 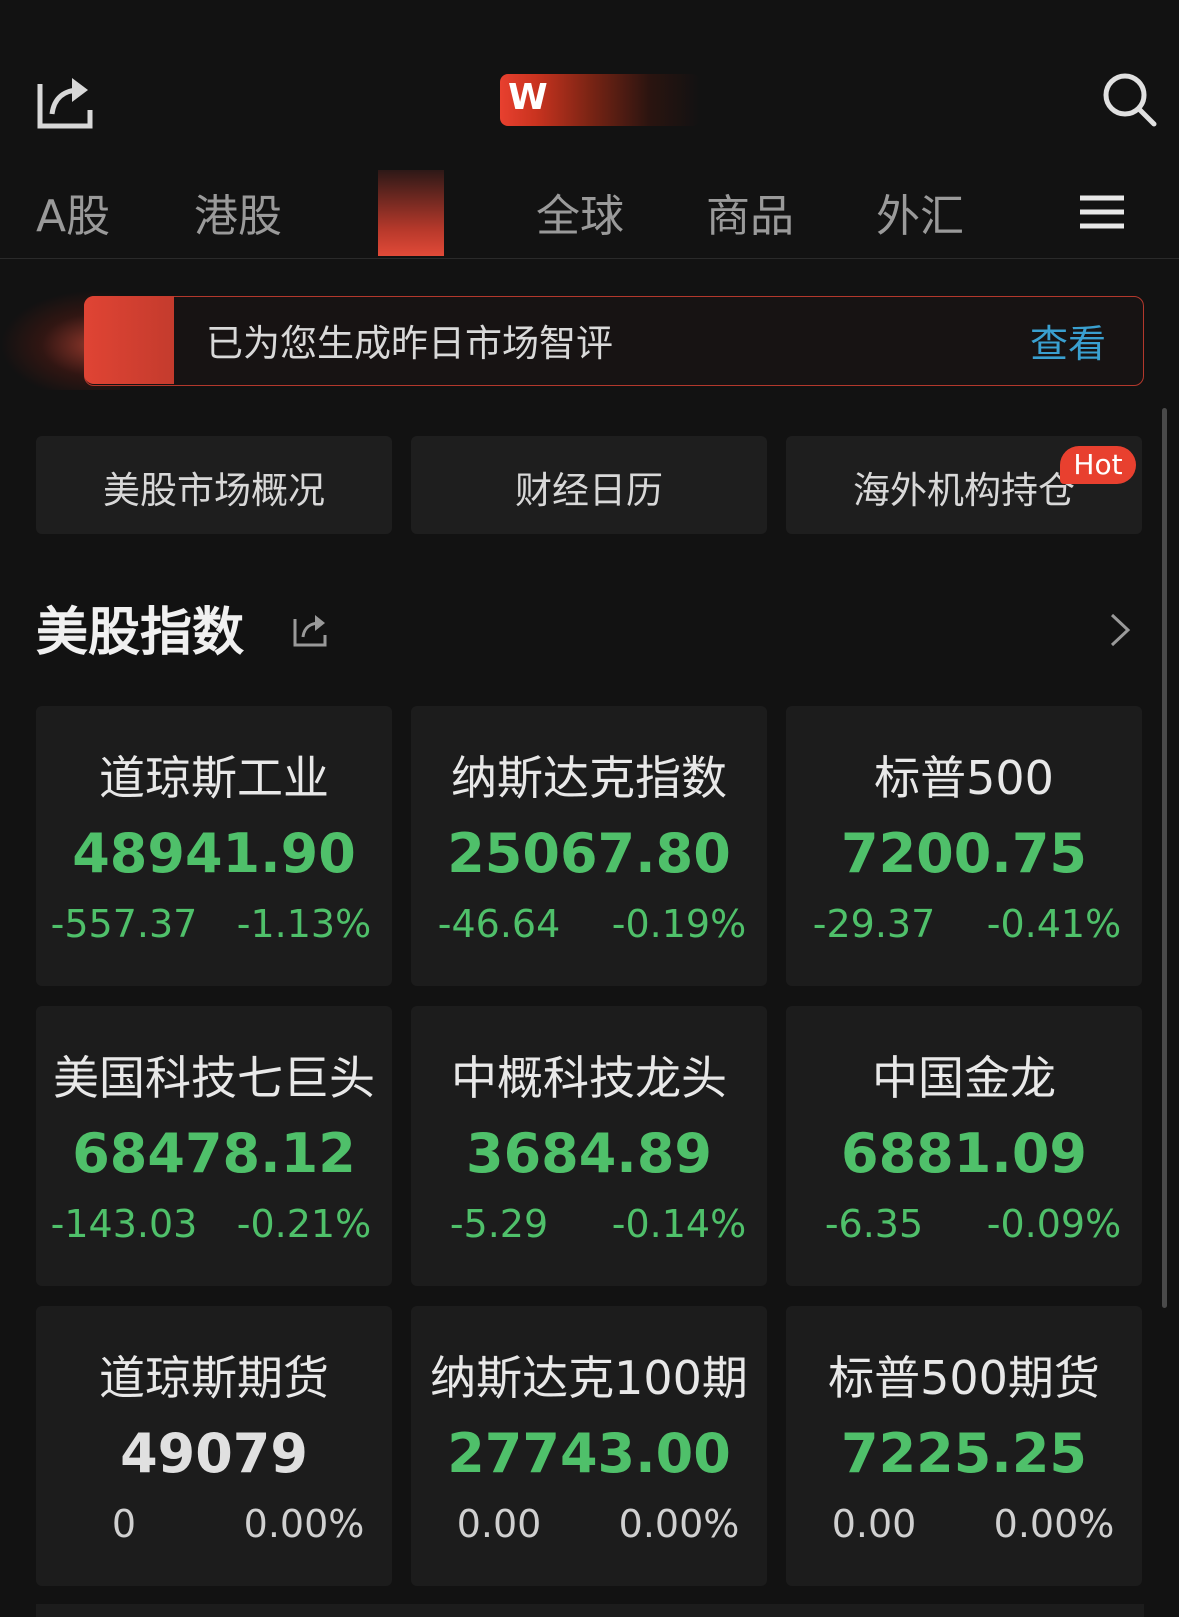 I want to click on tab-forex: 外汇, so click(x=920, y=212).